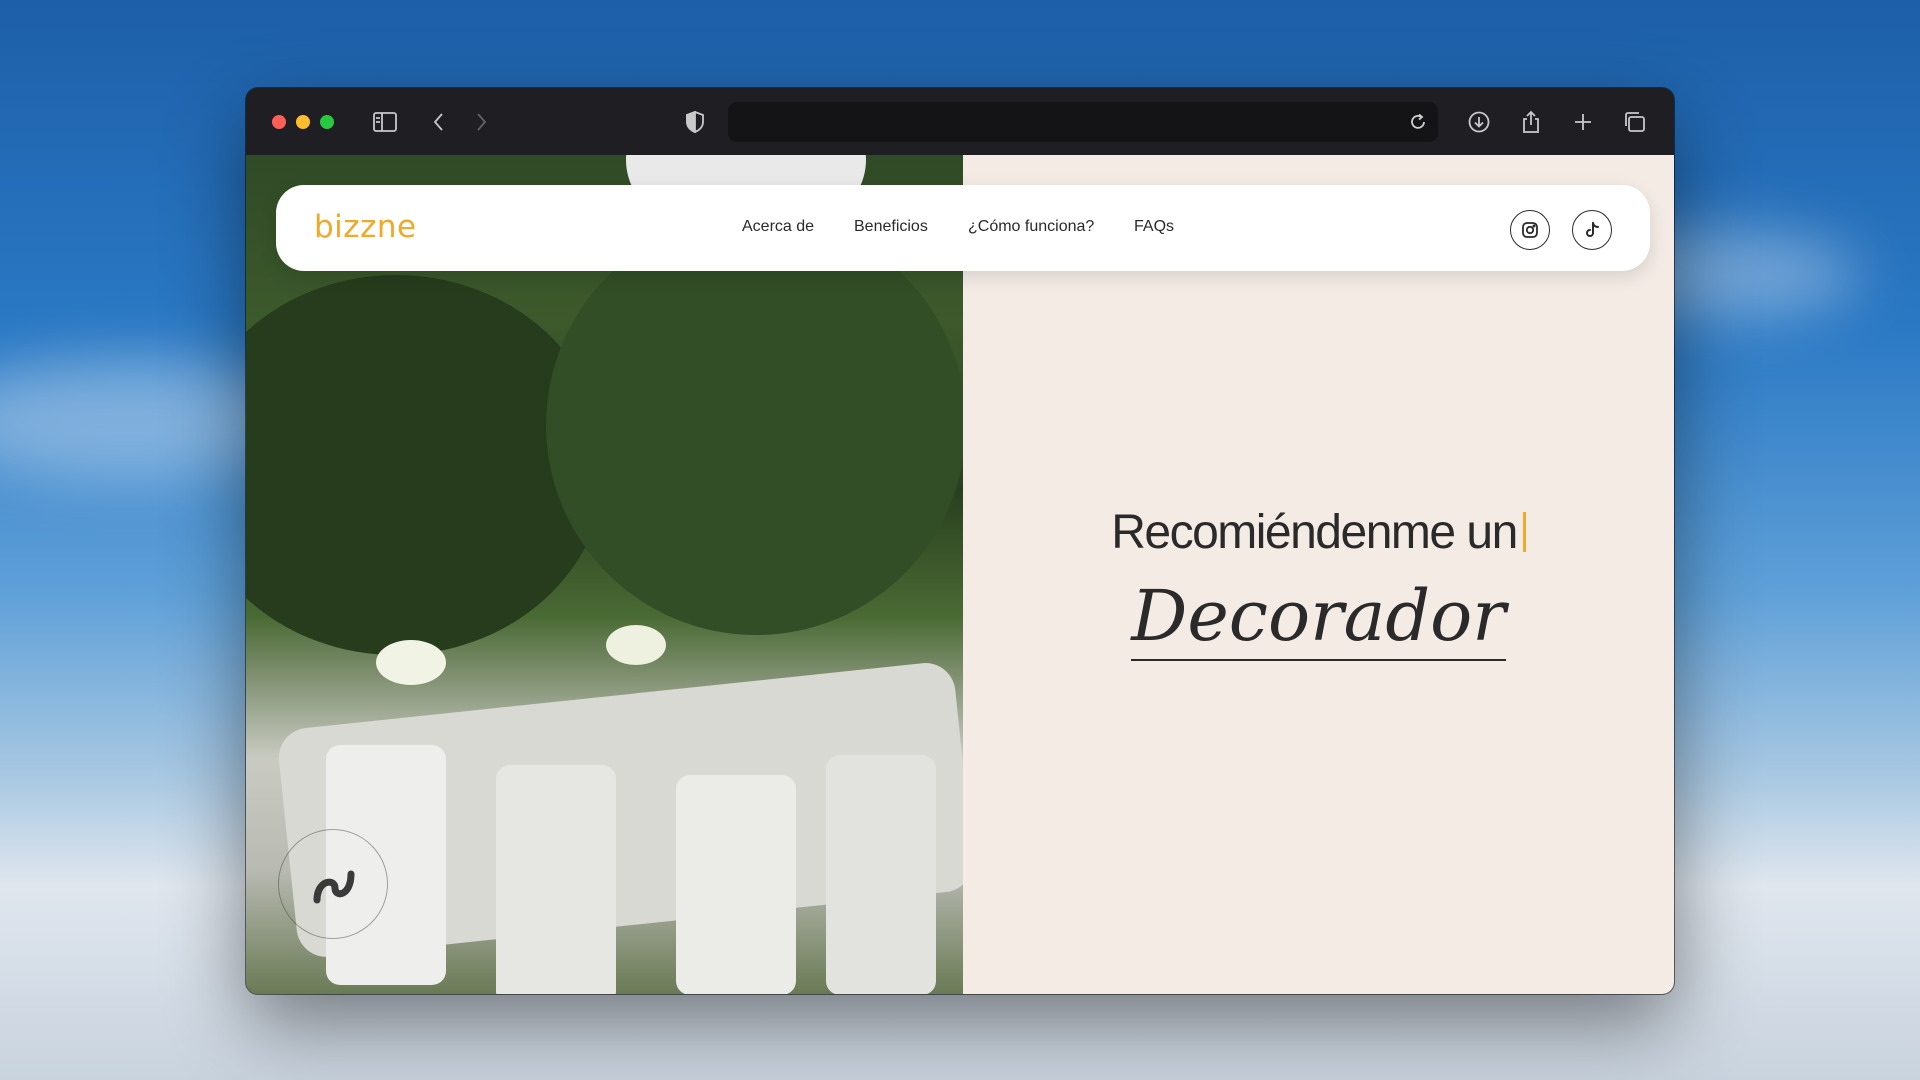 The height and width of the screenshot is (1080, 1920). Describe the element at coordinates (695, 122) in the screenshot. I see `shield-icon` at that location.